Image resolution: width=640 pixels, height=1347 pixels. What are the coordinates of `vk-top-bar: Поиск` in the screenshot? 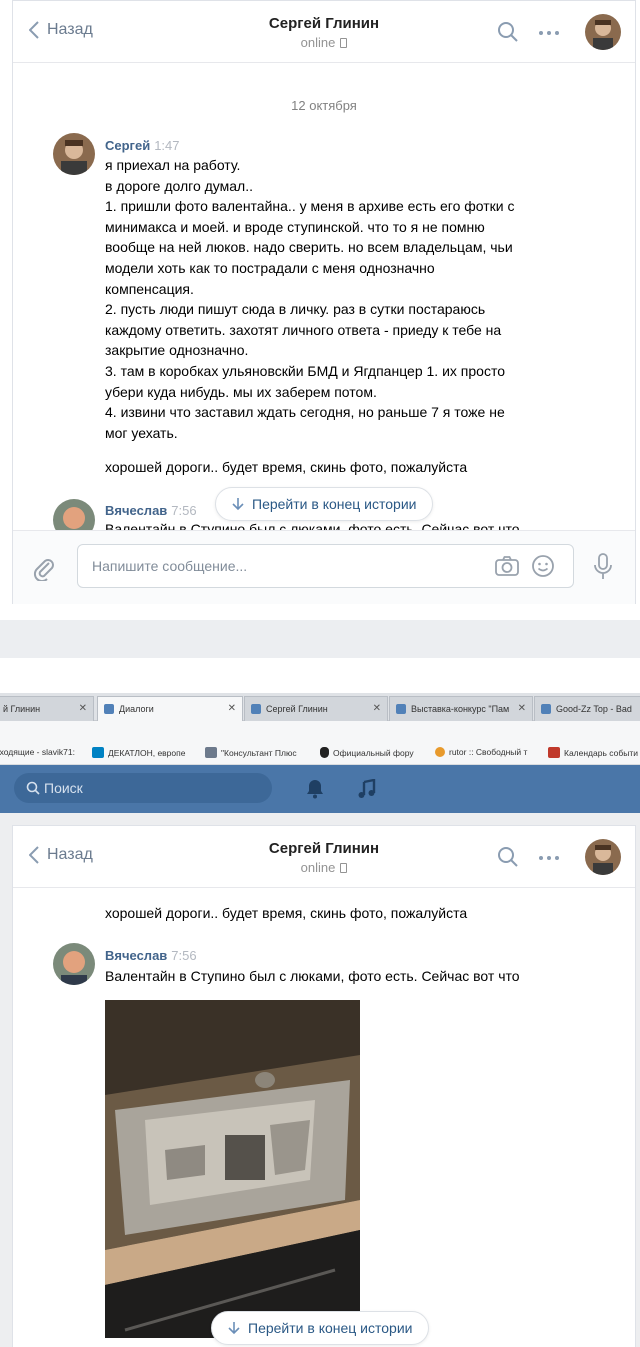 It's located at (320, 789).